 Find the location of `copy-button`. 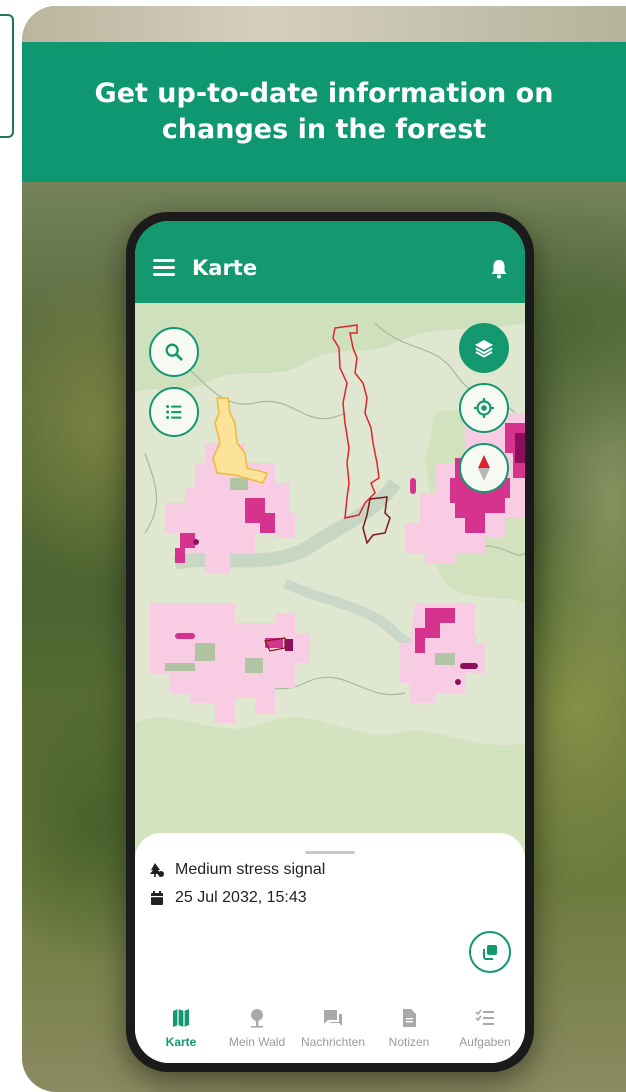

copy-button is located at coordinates (490, 952).